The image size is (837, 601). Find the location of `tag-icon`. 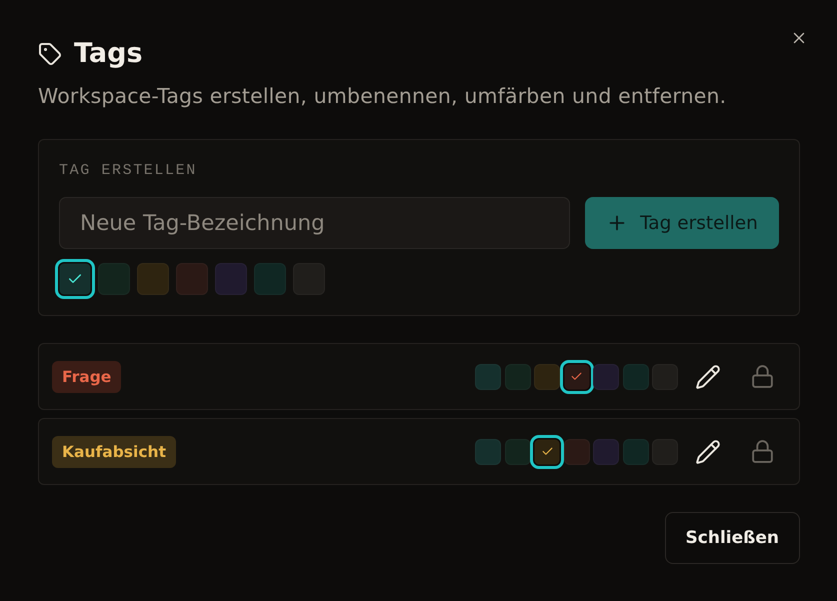

tag-icon is located at coordinates (50, 54).